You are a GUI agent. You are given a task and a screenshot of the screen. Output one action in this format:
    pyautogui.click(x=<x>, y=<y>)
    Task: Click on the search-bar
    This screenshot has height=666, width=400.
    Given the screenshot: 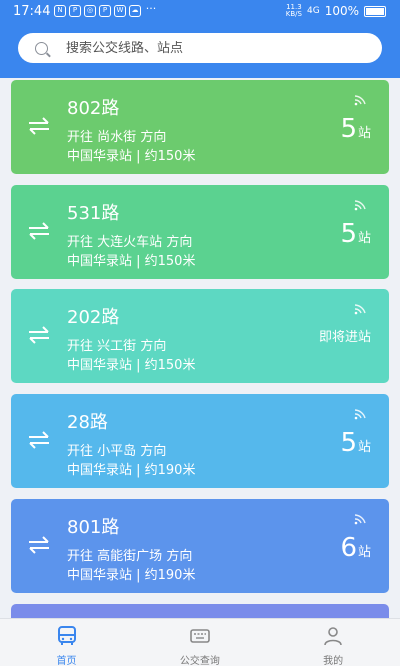 What is the action you would take?
    pyautogui.click(x=200, y=48)
    